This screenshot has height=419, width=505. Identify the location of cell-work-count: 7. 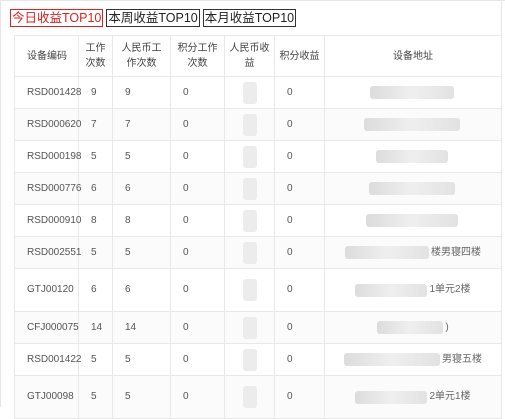
(95, 124).